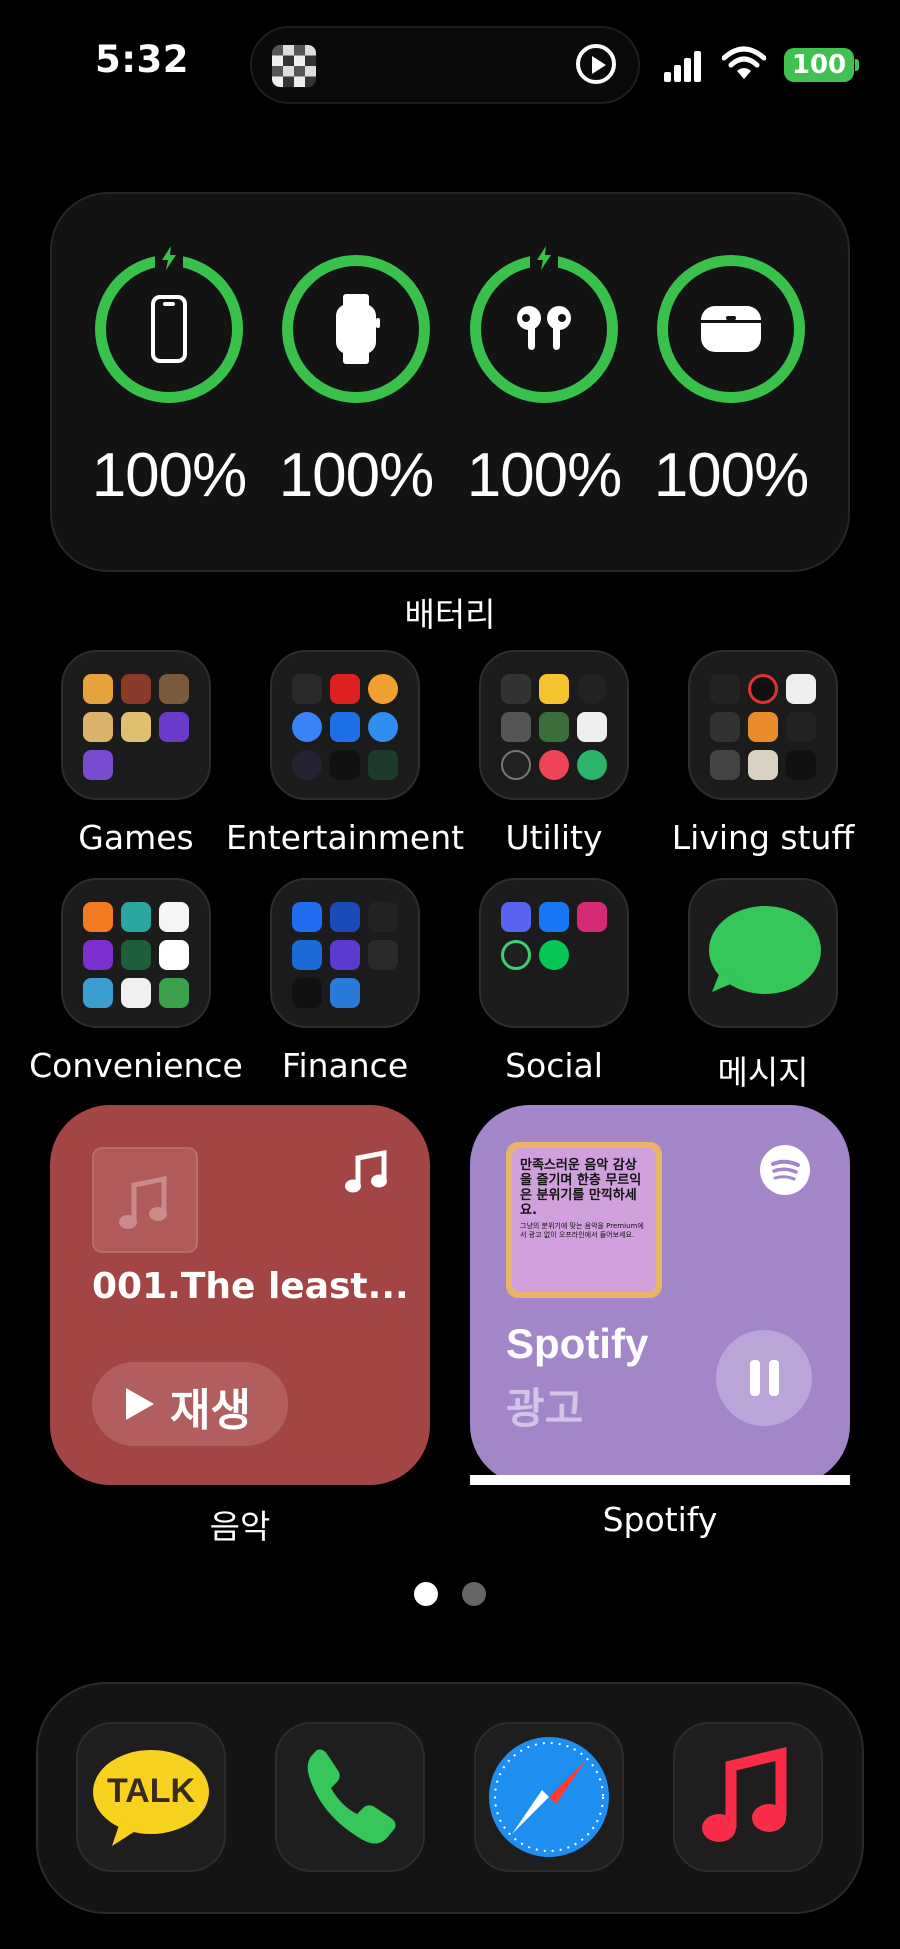 This screenshot has height=1949, width=900. Describe the element at coordinates (660, 1519) in the screenshot. I see `widget-label: Spotify` at that location.